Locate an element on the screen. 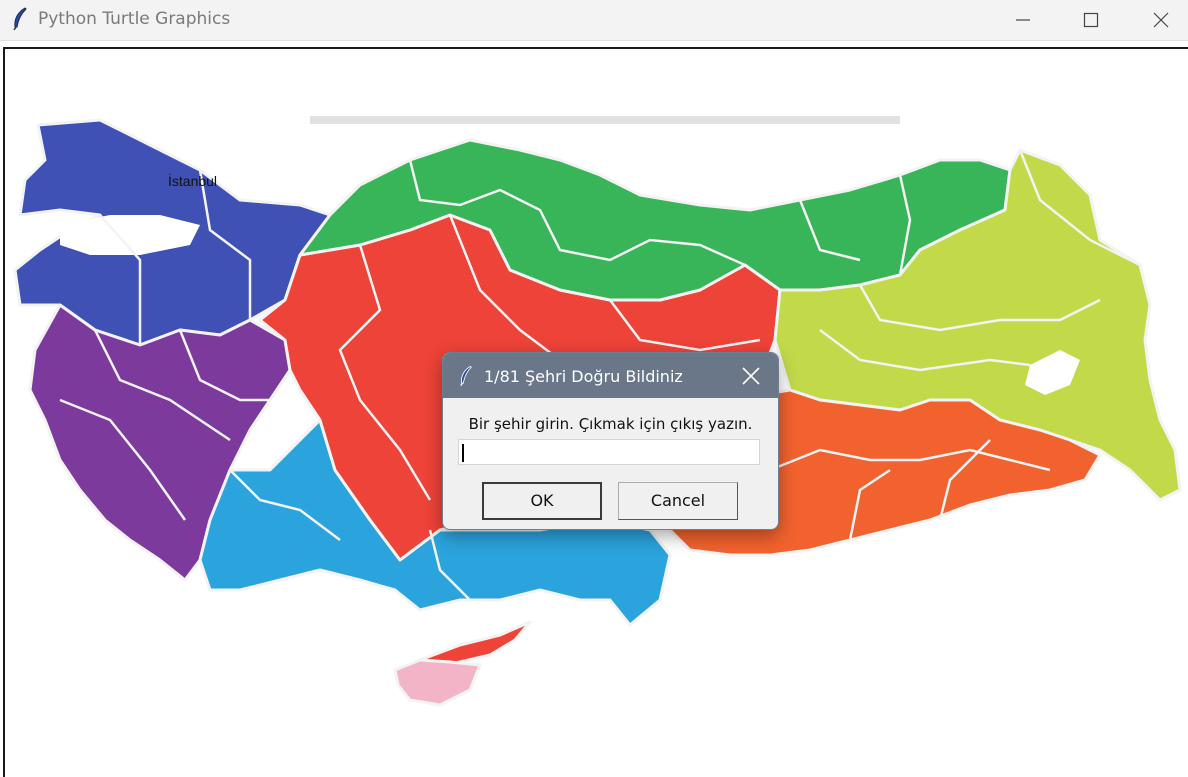 The width and height of the screenshot is (1188, 777). text-caret is located at coordinates (463, 453).